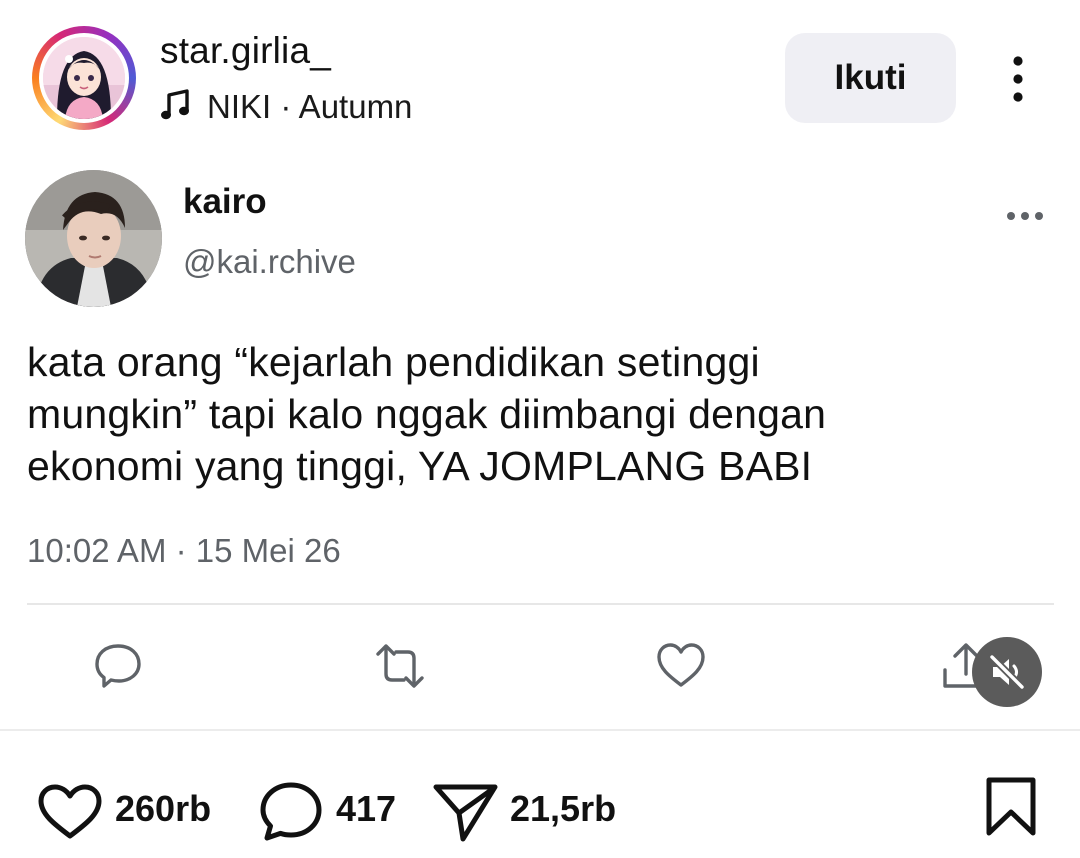 The width and height of the screenshot is (1080, 858). I want to click on avatar, so click(84, 78).